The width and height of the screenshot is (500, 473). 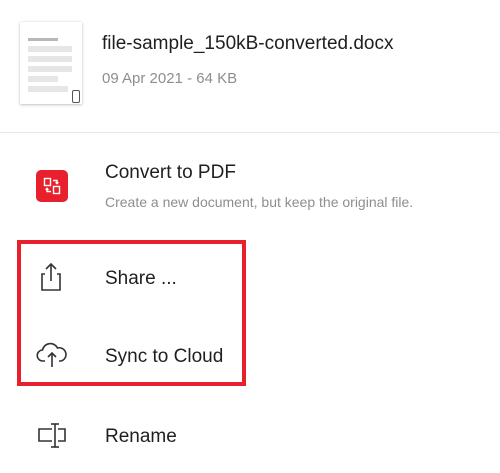 What do you see at coordinates (141, 436) in the screenshot?
I see `rename-label: Rename` at bounding box center [141, 436].